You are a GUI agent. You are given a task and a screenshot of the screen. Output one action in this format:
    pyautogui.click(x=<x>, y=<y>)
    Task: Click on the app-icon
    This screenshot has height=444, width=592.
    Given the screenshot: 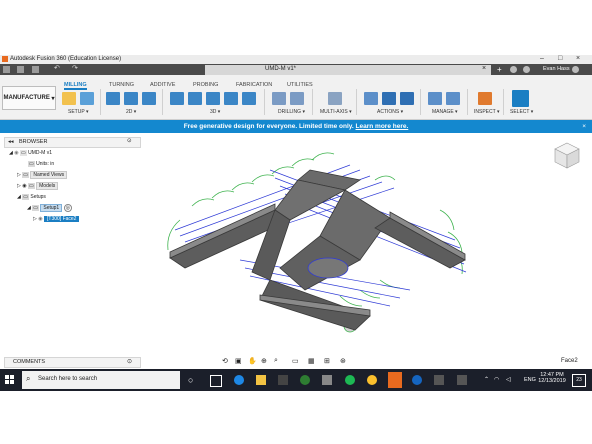 What is the action you would take?
    pyautogui.click(x=327, y=380)
    